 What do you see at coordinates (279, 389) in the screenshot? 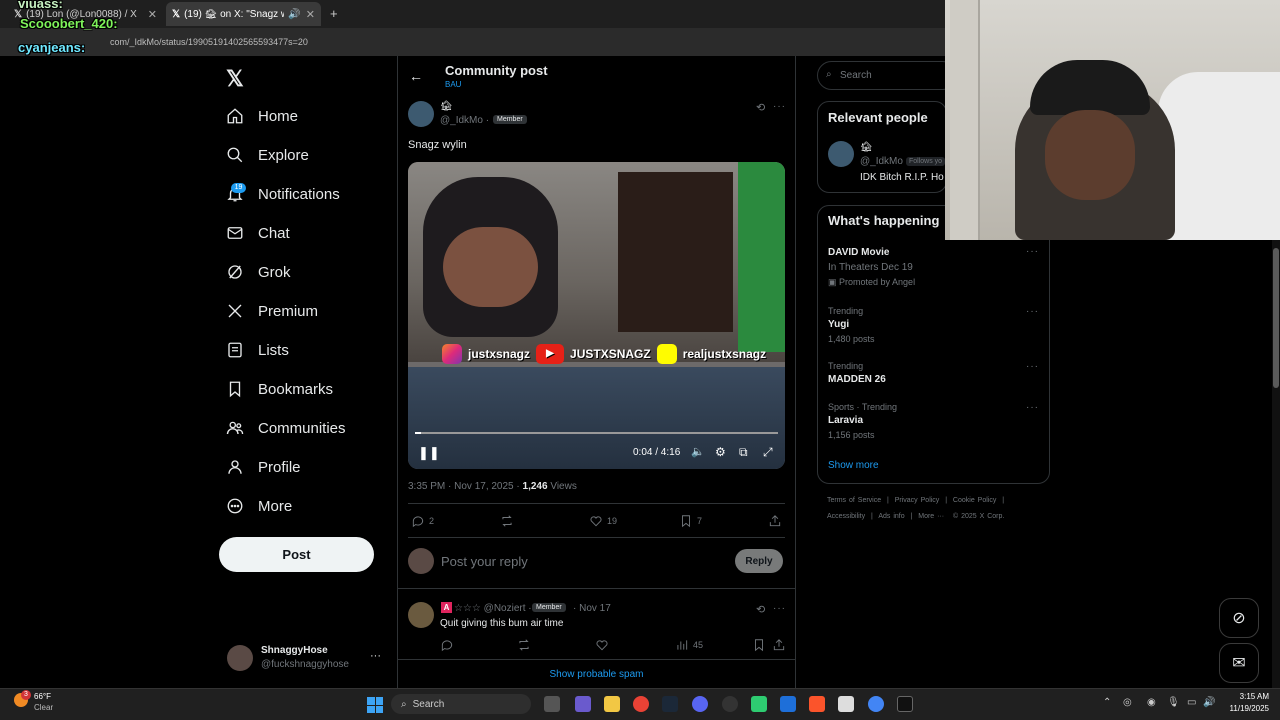
I see `nav-bookmarks: Bookmarks` at bounding box center [279, 389].